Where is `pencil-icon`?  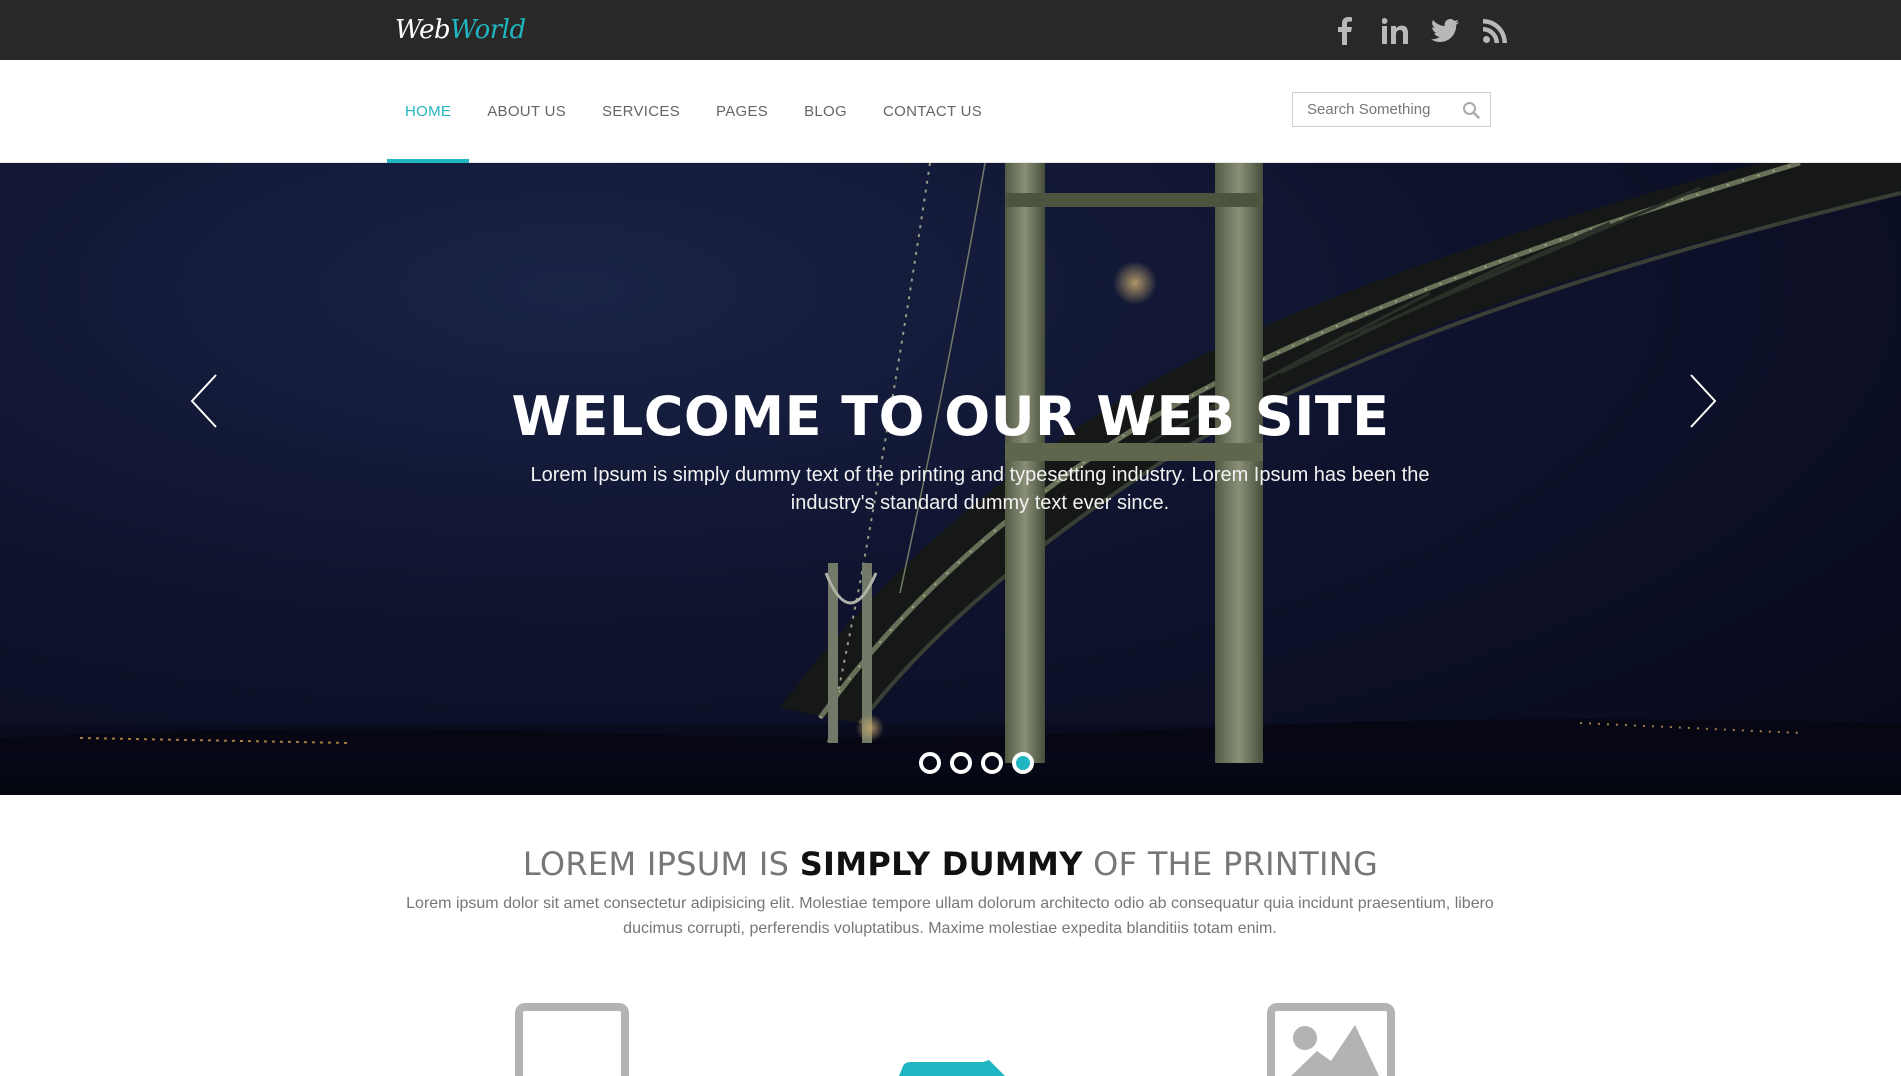
pencil-icon is located at coordinates (953, 1068).